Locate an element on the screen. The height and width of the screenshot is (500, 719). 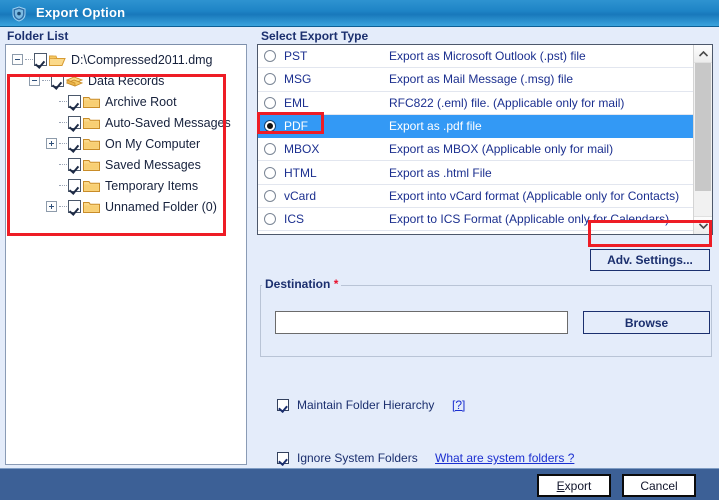
export-type-scrollbar is located at coordinates (702, 139).